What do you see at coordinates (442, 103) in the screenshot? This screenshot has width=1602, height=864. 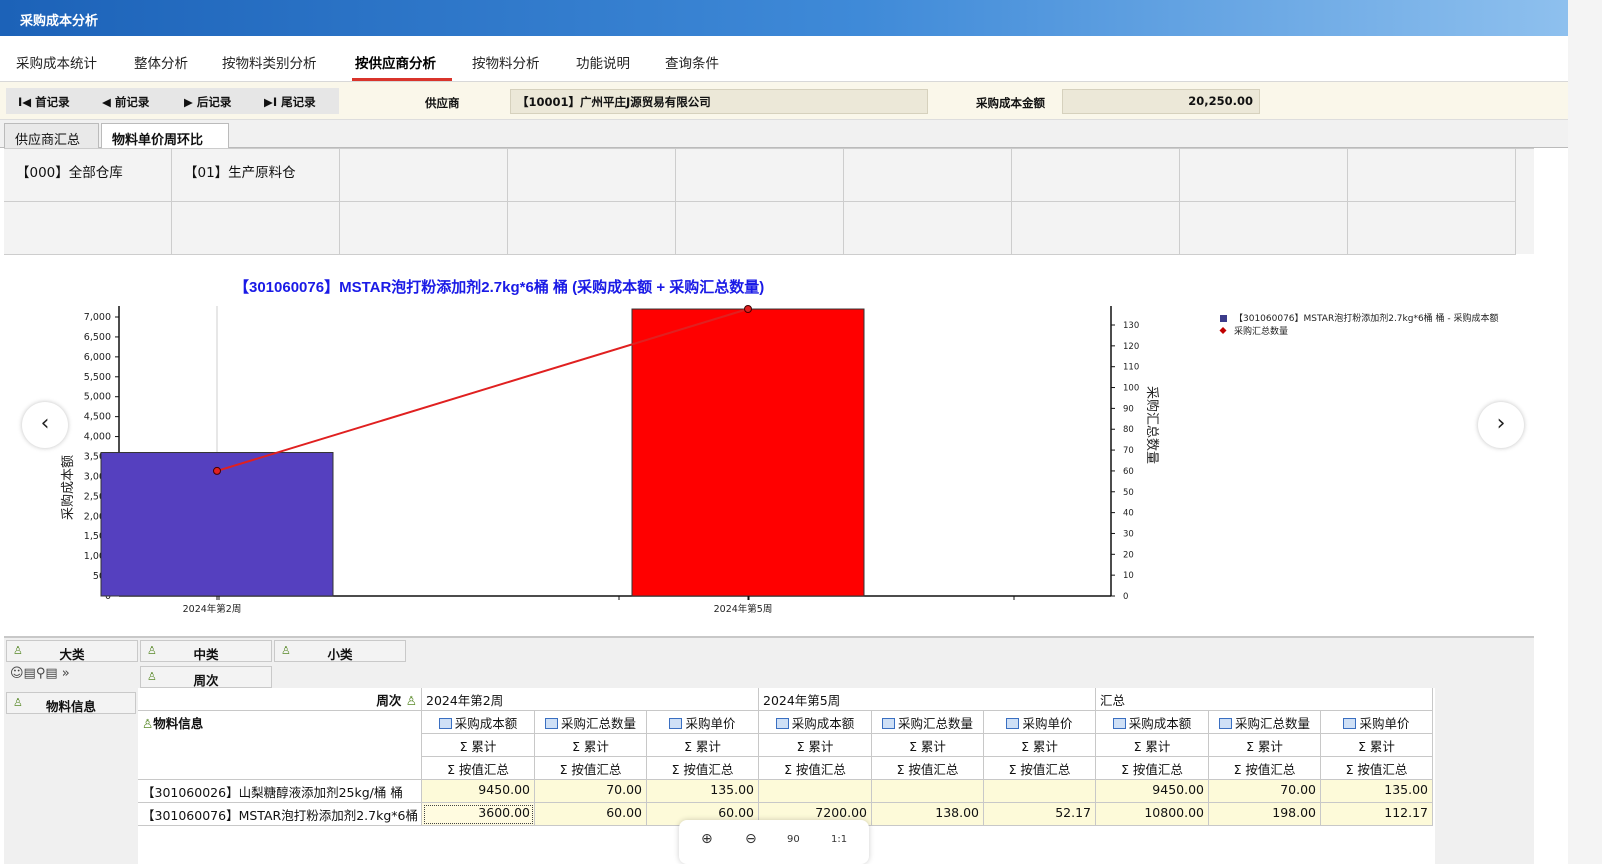 I see `supplier-label: 供应商` at bounding box center [442, 103].